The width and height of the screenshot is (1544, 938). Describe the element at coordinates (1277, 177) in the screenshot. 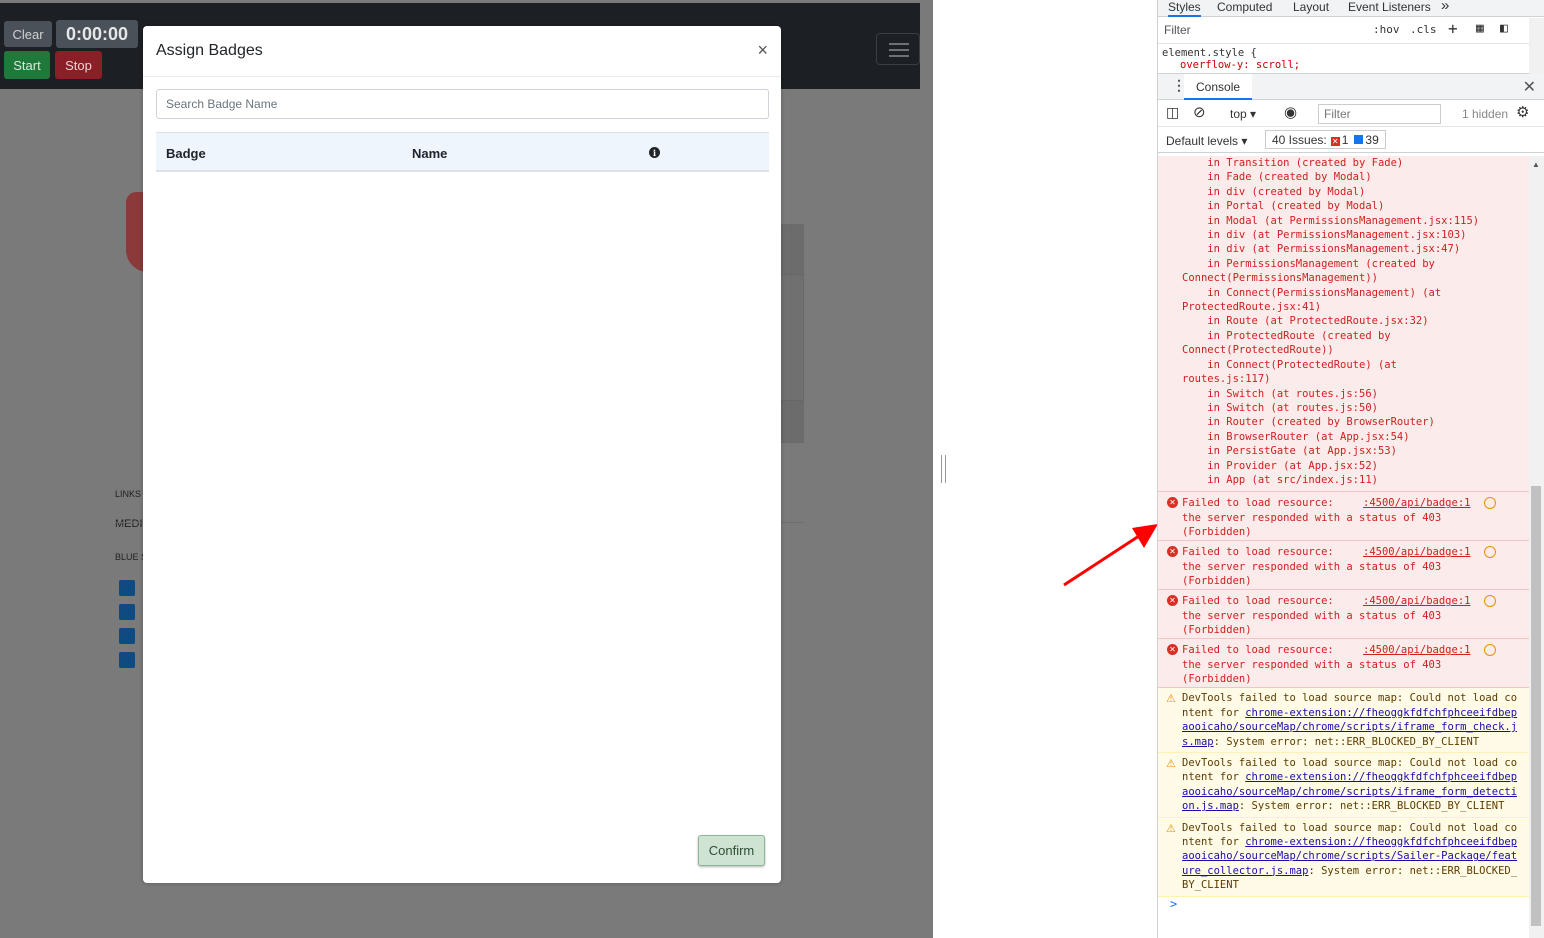

I see `stack-line: in Fade (created by Modal)` at that location.